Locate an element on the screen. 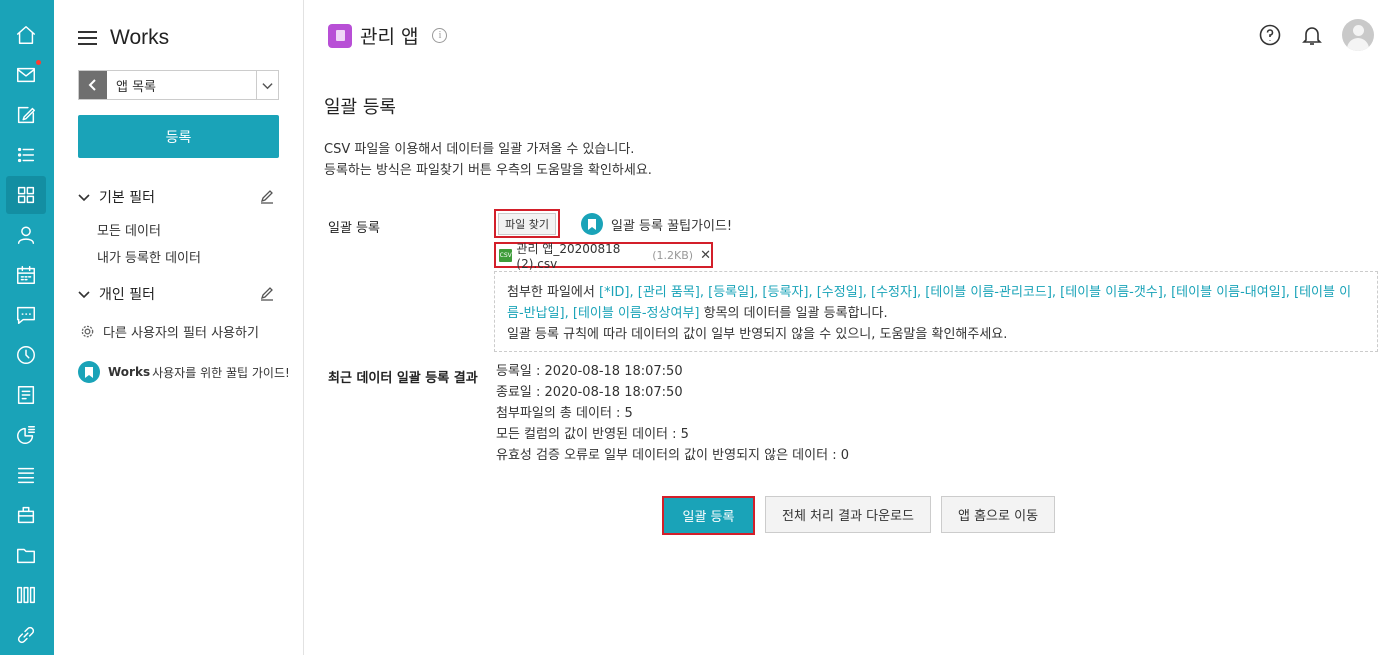 The image size is (1400, 655). board-icon is located at coordinates (26, 395).